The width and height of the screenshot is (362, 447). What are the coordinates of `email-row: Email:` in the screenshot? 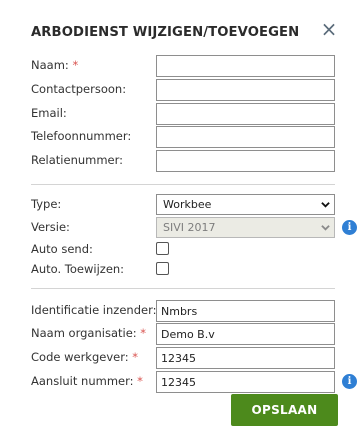 It's located at (186, 114).